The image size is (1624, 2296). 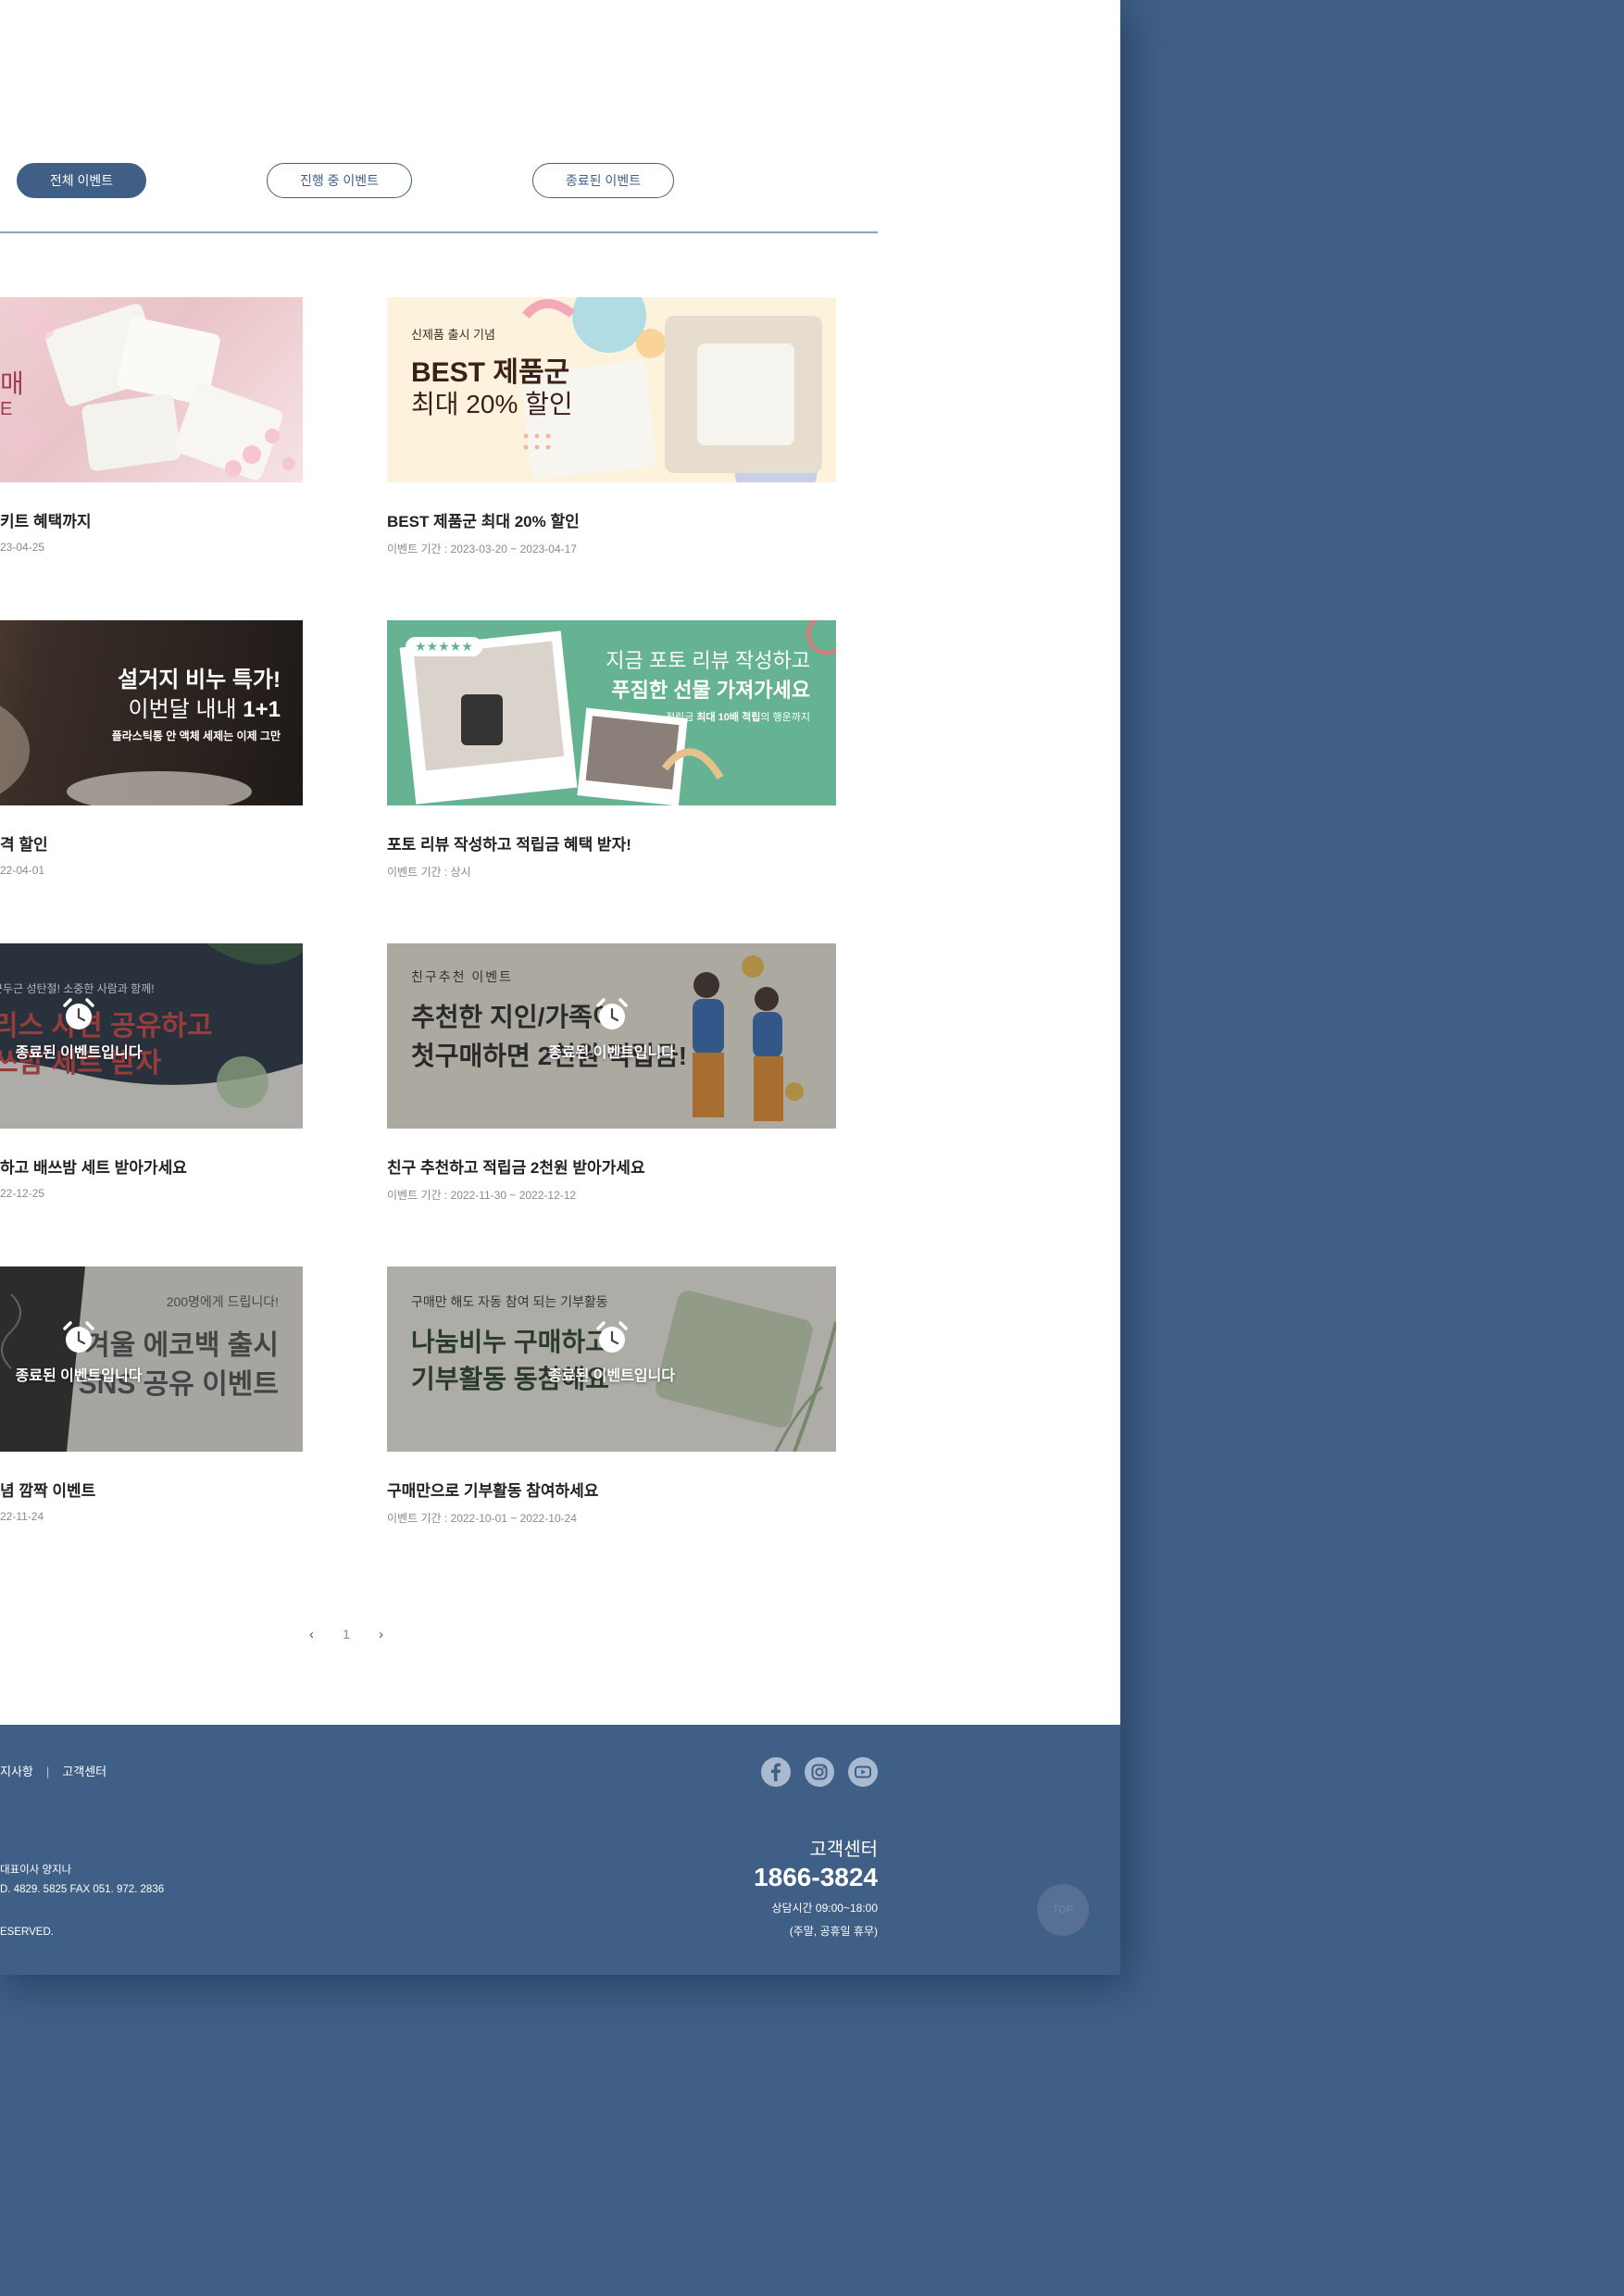 What do you see at coordinates (147, 392) in the screenshot?
I see `soap-illustration` at bounding box center [147, 392].